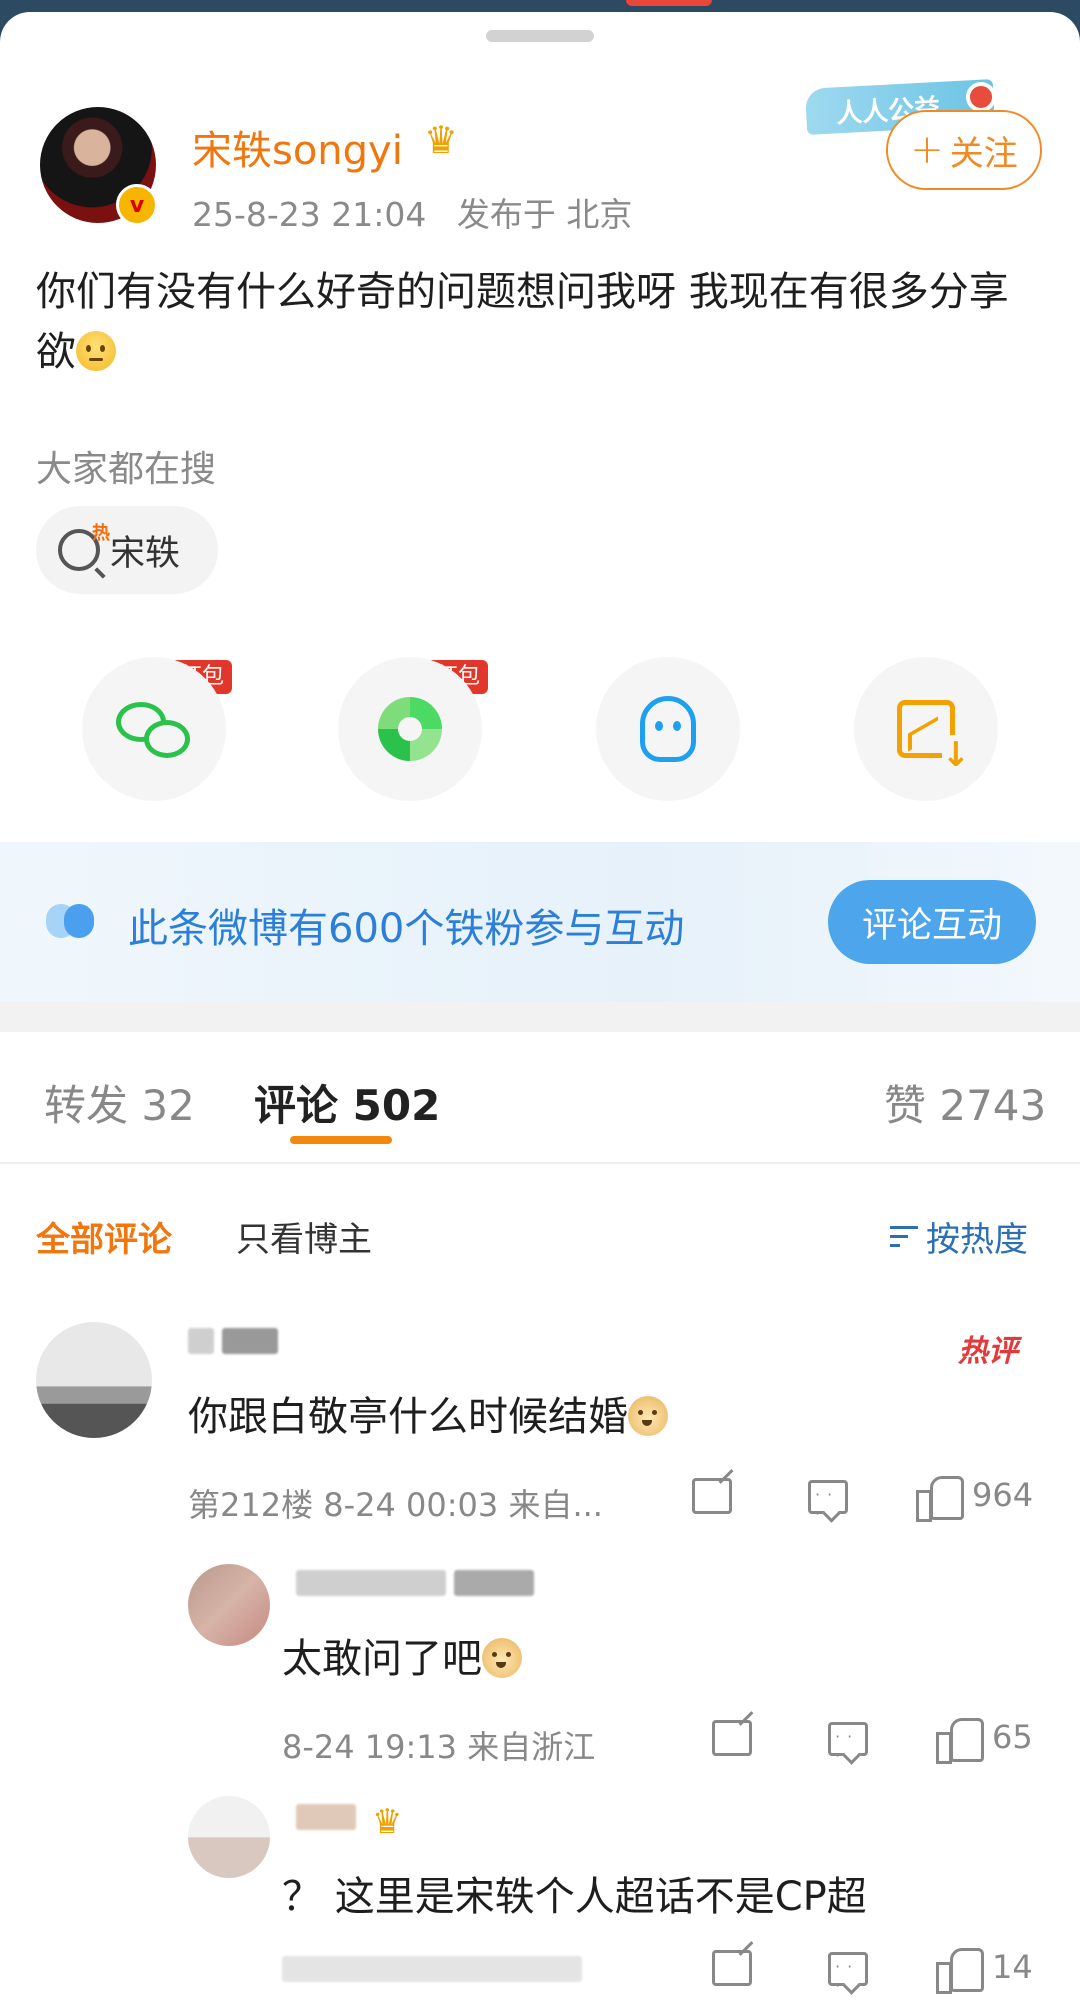 Image resolution: width=1080 pixels, height=2004 pixels. Describe the element at coordinates (540, 1163) in the screenshot. I see `tab-divider` at that location.